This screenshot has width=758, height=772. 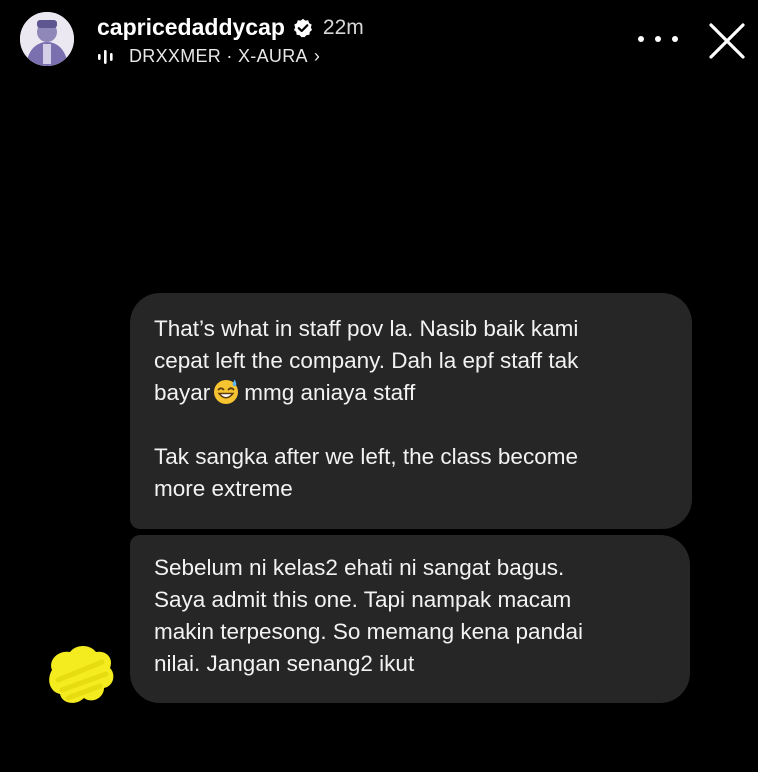 I want to click on post-time: 22m, so click(x=343, y=27).